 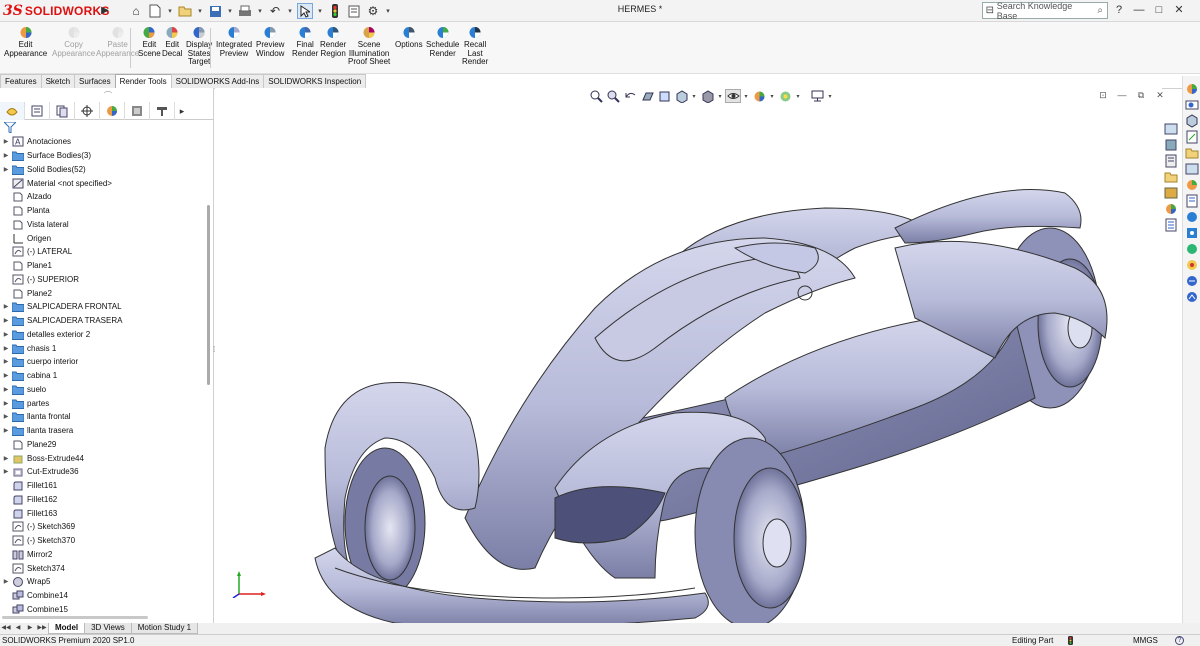 I want to click on appearance-dropdown-icon: ▾, so click(x=772, y=96).